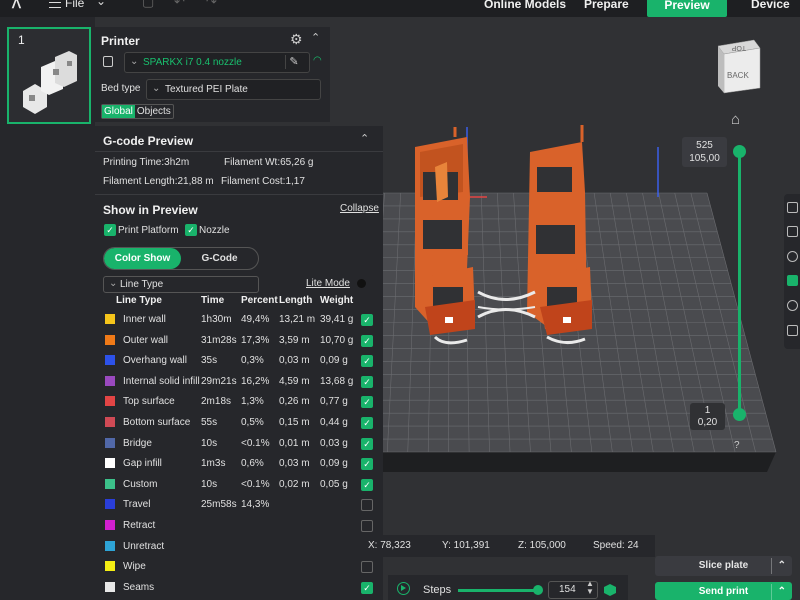 This screenshot has width=800, height=600. Describe the element at coordinates (792, 330) in the screenshot. I see `object-list-icon` at that location.